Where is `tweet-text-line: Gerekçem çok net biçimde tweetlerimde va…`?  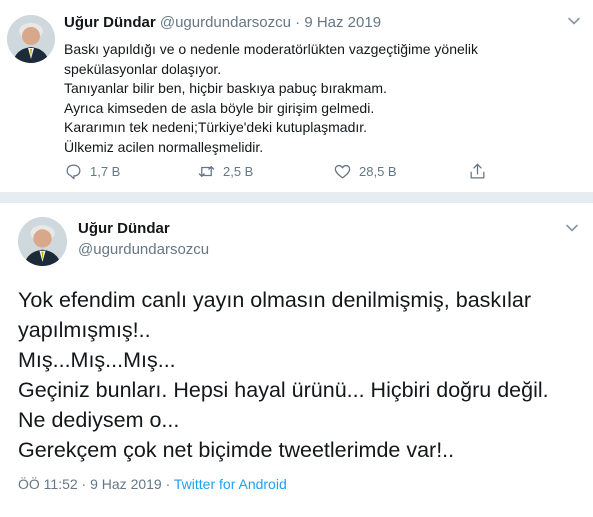 tweet-text-line: Gerekçem çok net biçimde tweetlerimde va… is located at coordinates (236, 450).